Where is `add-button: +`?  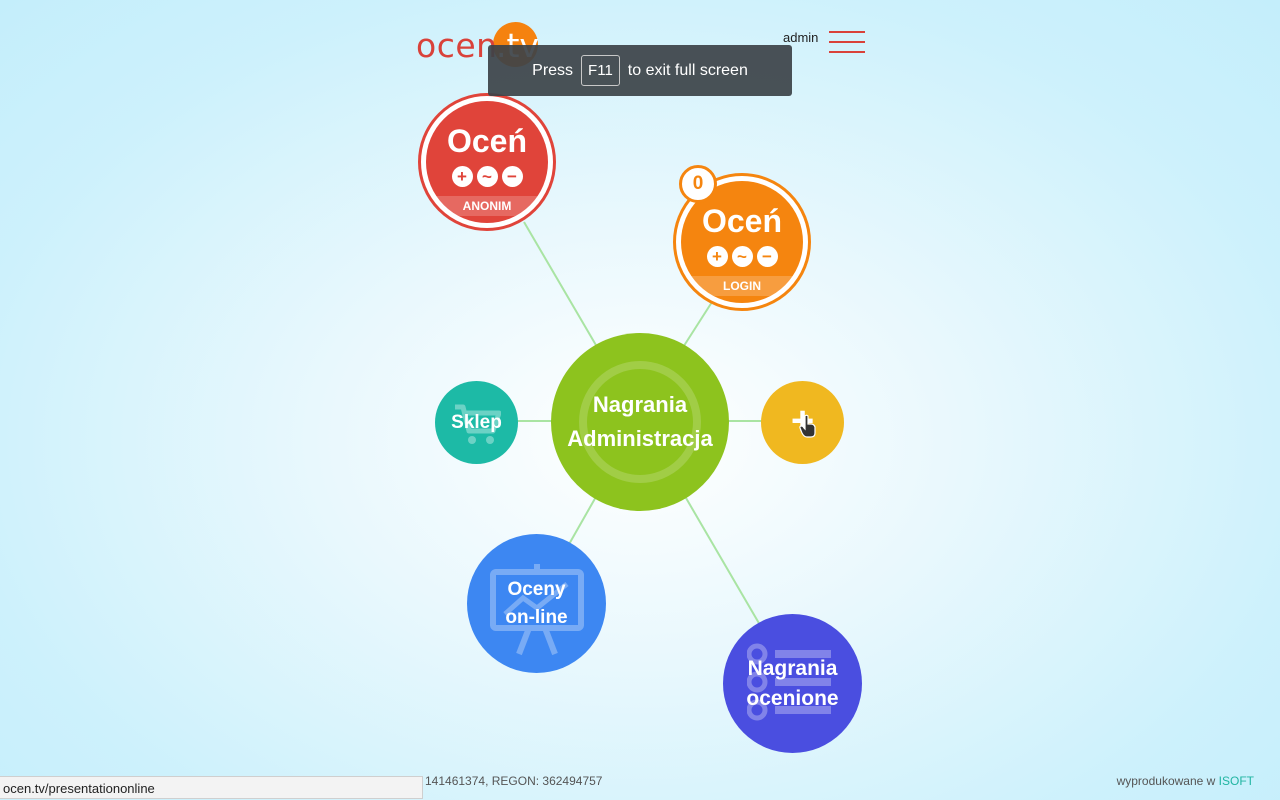
add-button: + is located at coordinates (802, 422).